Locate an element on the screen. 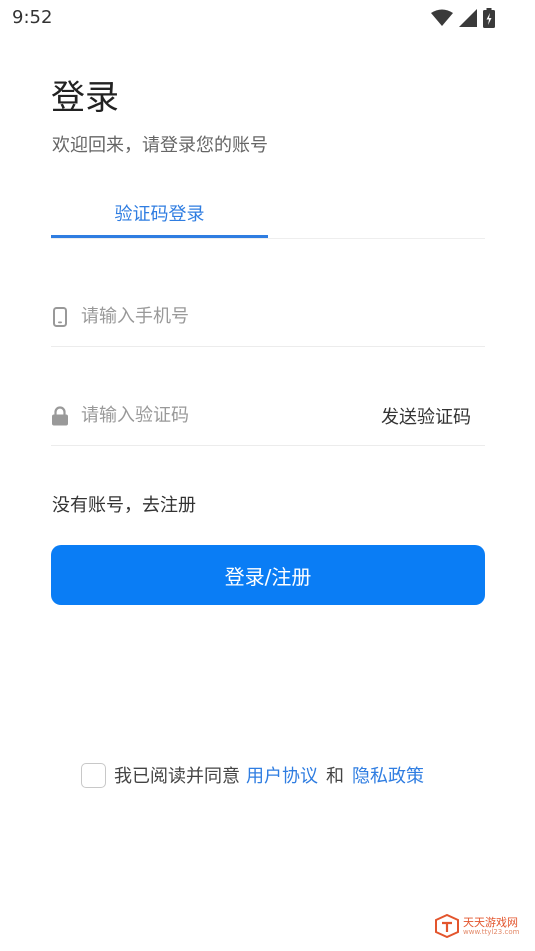  privacy-policy-link: 隐私政策 is located at coordinates (388, 775).